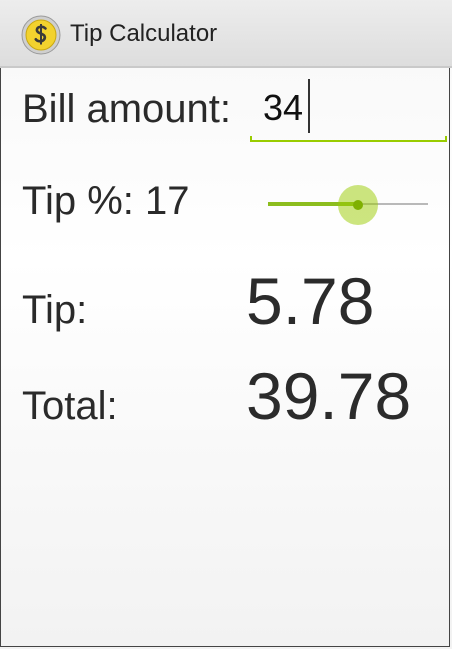 The height and width of the screenshot is (649, 452). Describe the element at coordinates (70, 406) in the screenshot. I see `total-label: Total:` at that location.